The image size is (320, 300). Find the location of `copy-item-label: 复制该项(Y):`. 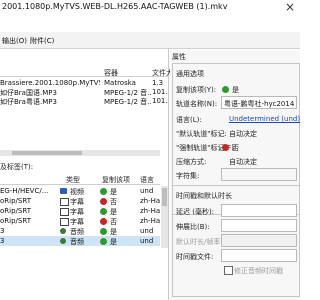

copy-item-label: 复制该项(Y): is located at coordinates (196, 90).